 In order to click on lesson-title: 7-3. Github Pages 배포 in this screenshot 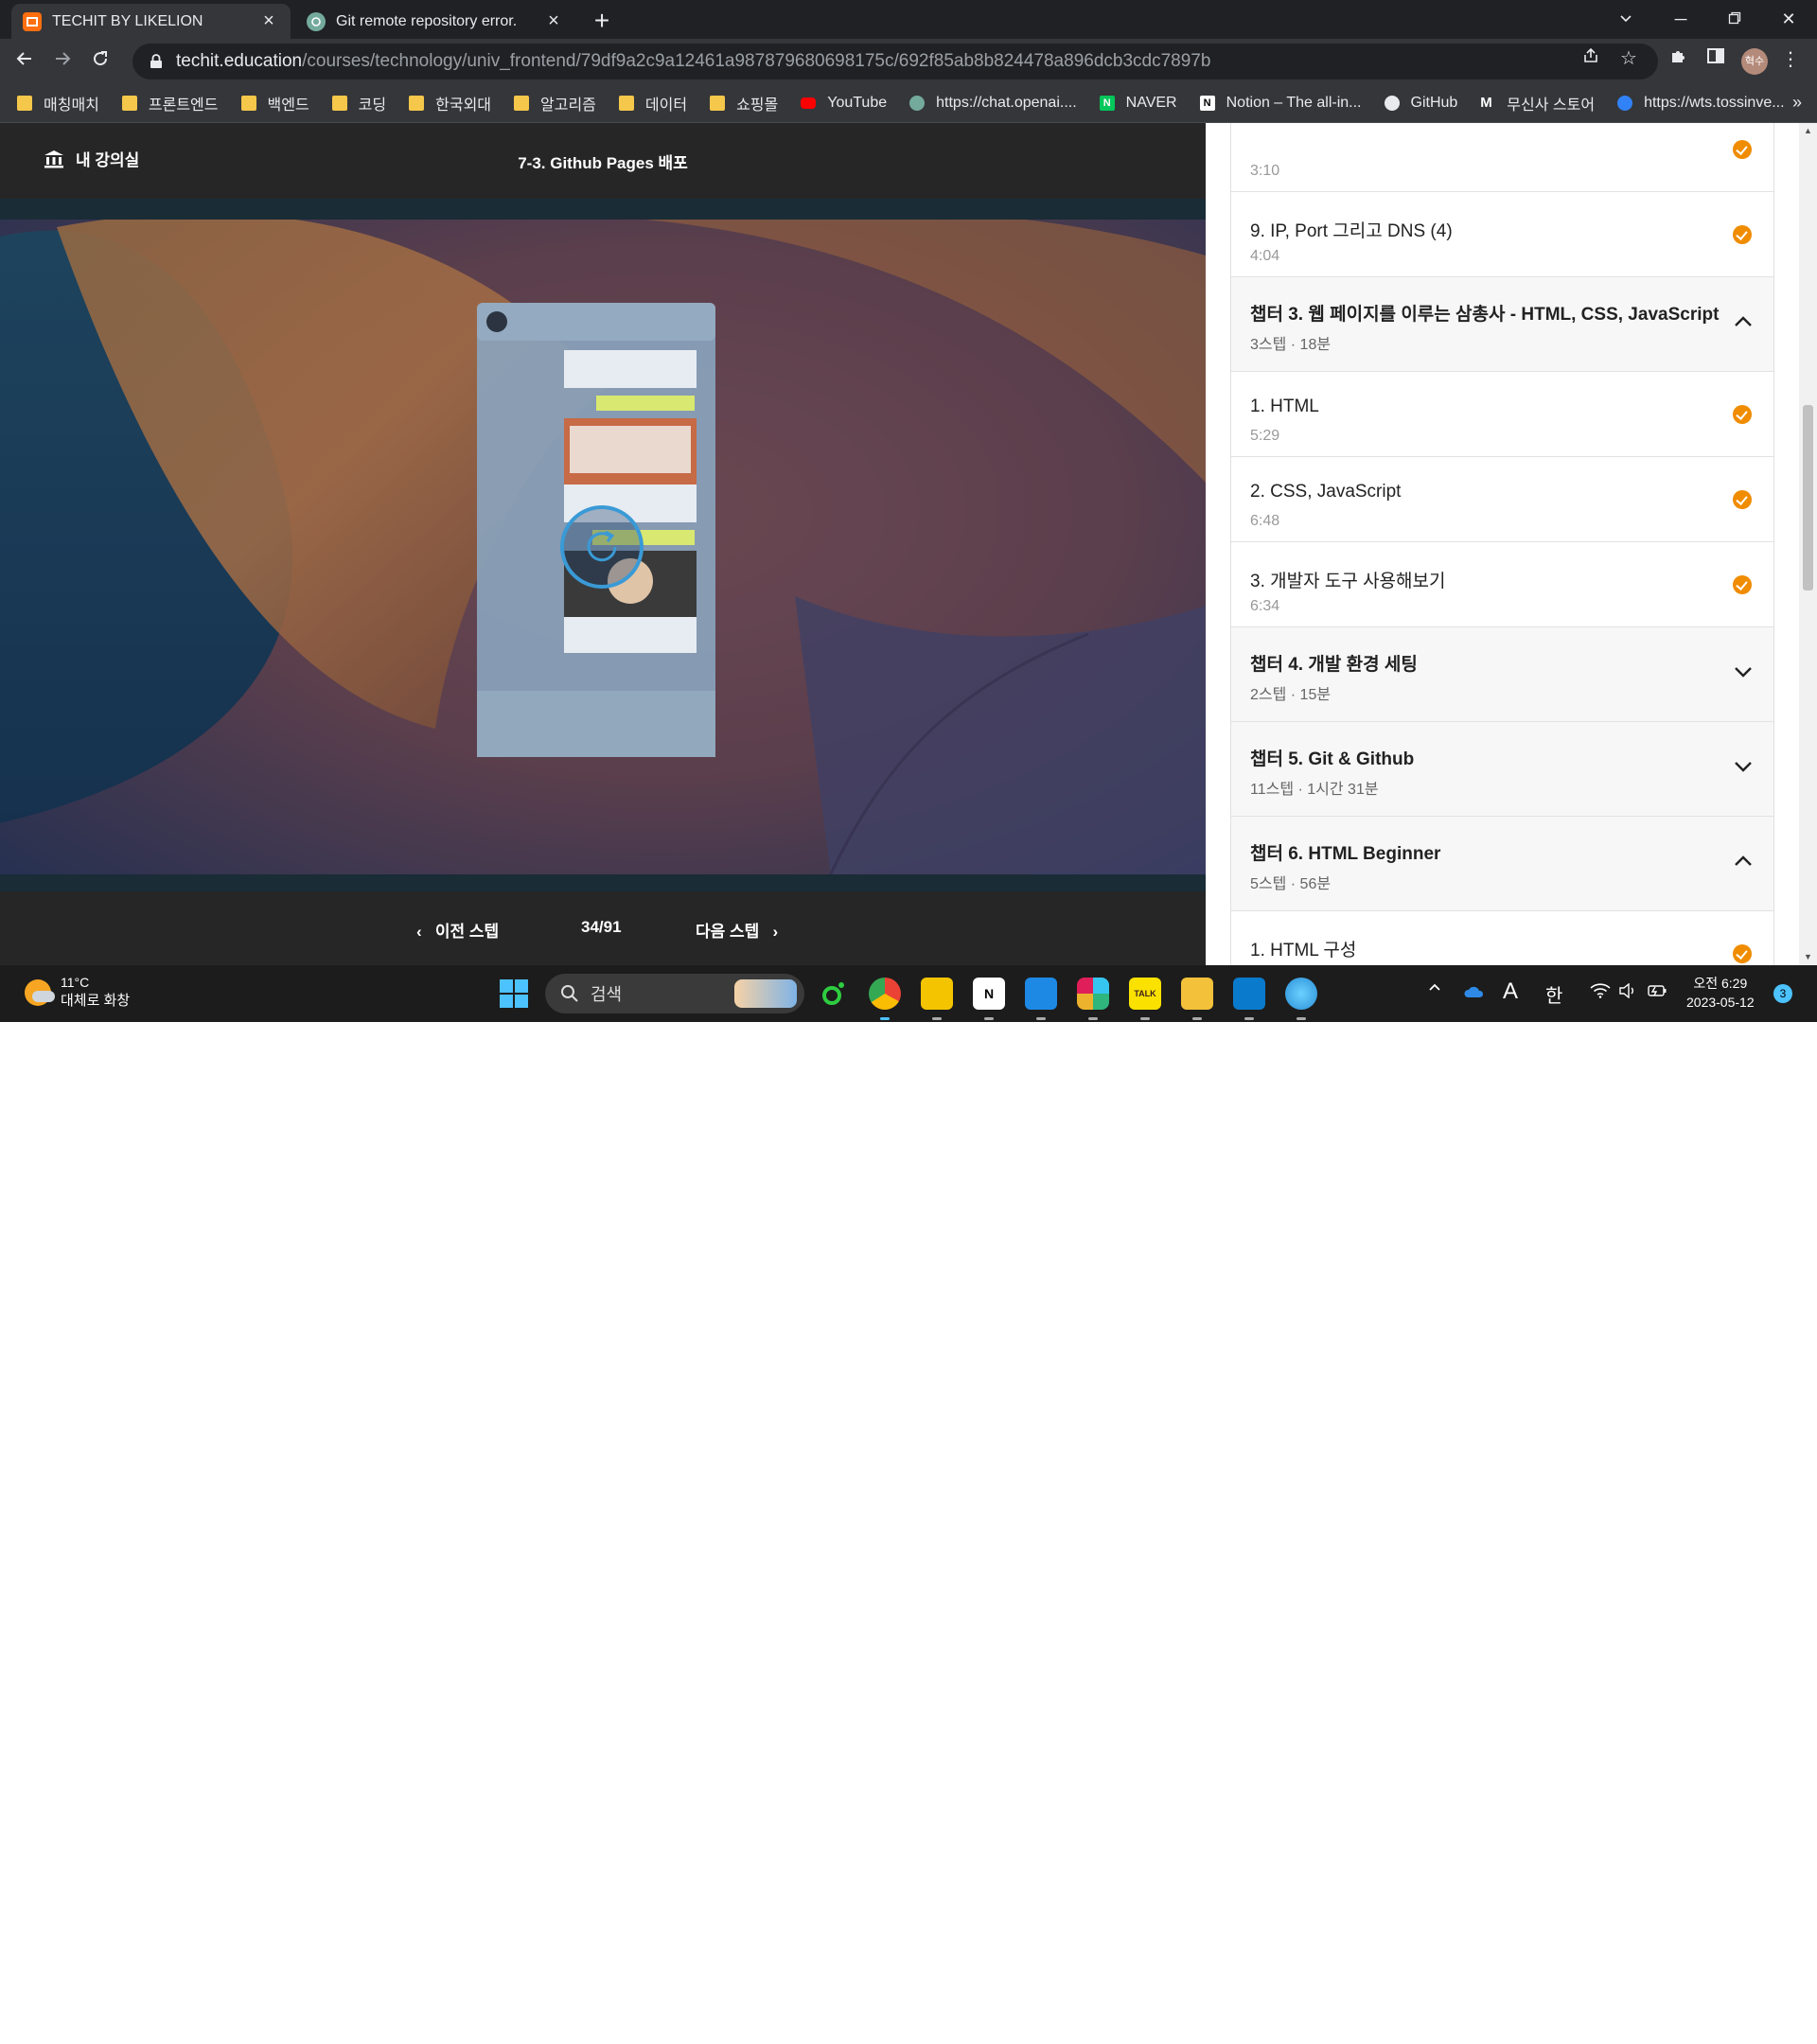, I will do `click(603, 163)`.